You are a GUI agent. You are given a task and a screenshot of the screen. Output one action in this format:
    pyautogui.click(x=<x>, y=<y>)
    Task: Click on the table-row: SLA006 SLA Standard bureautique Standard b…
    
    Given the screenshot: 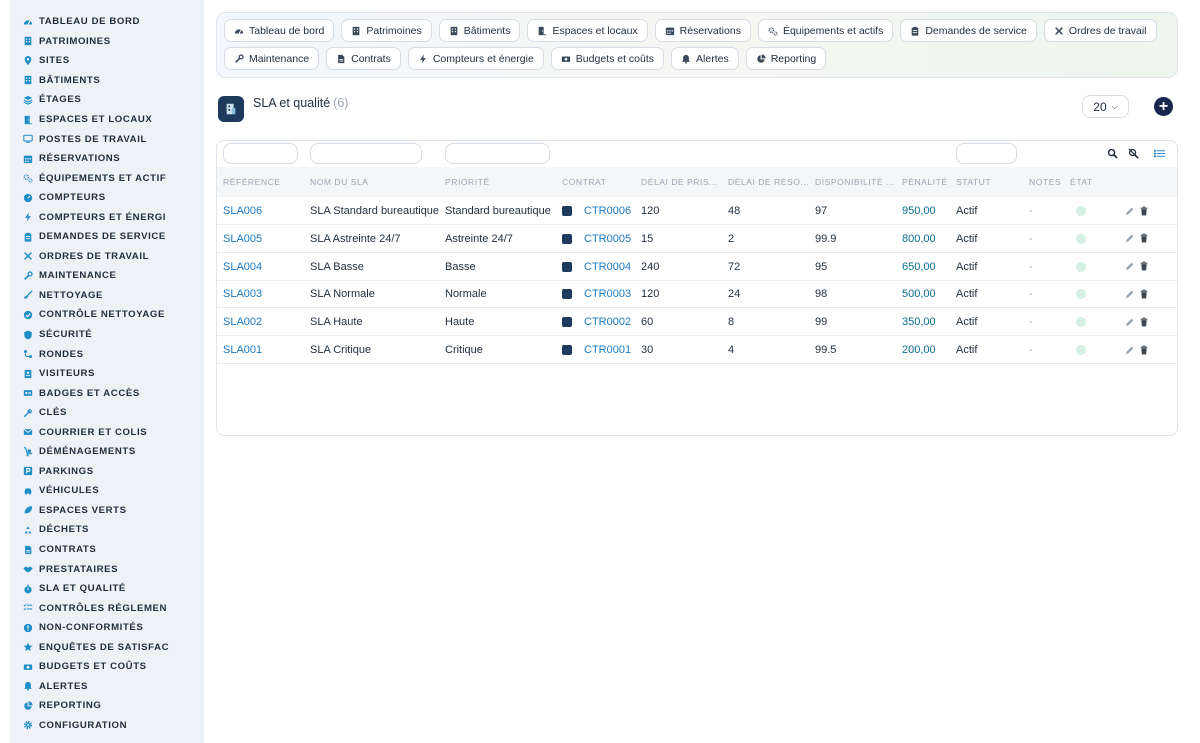 What is the action you would take?
    pyautogui.click(x=697, y=211)
    